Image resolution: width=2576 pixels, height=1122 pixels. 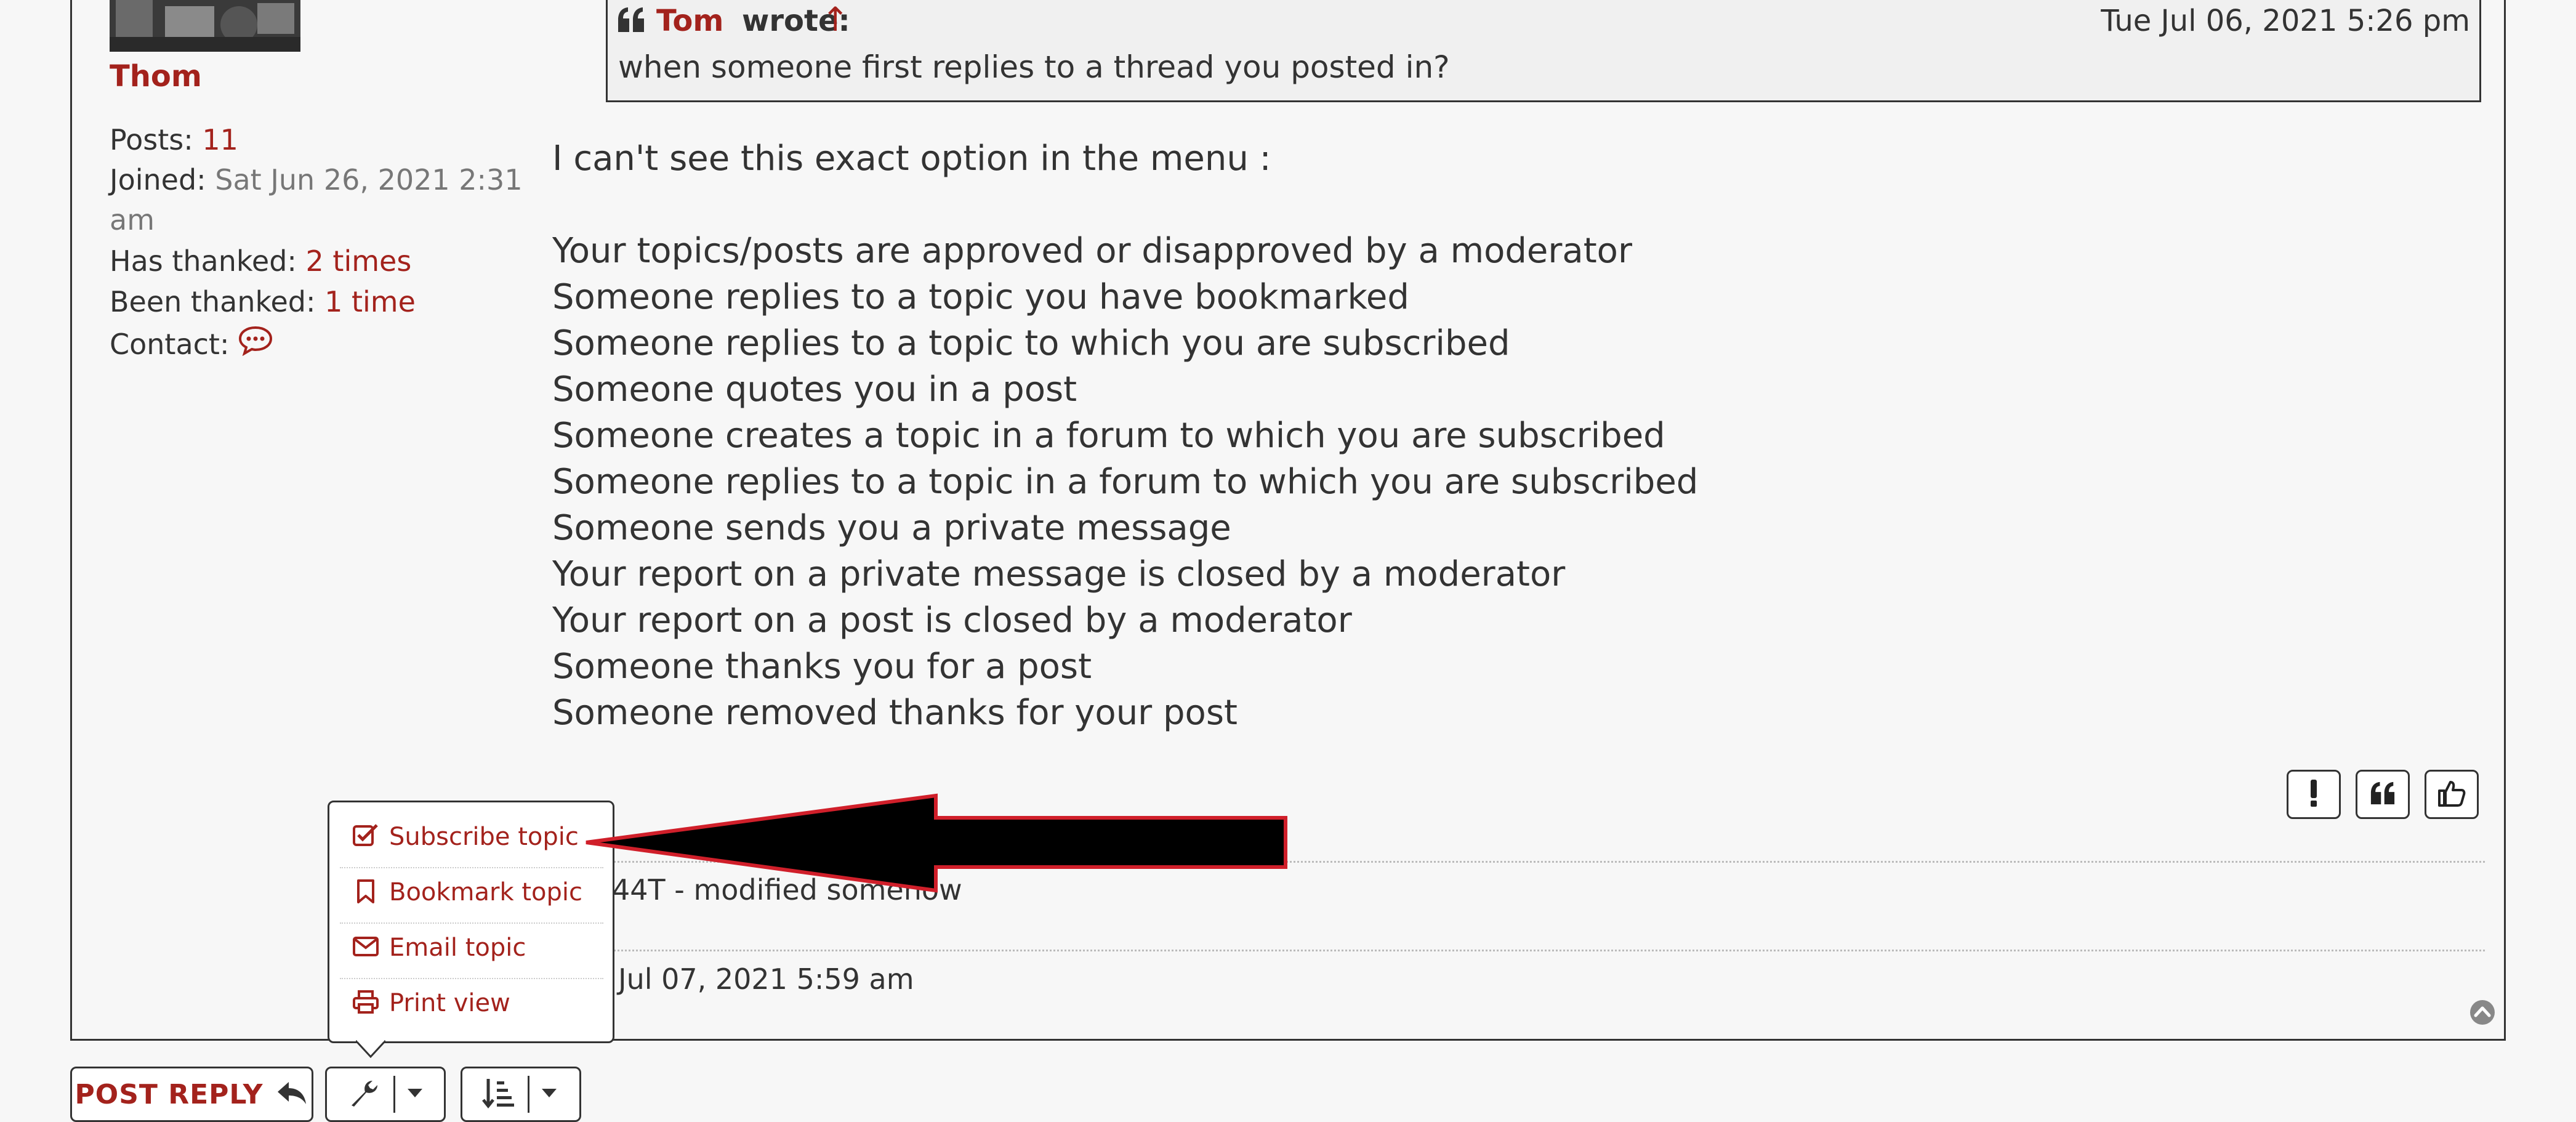 I want to click on email-topic-item: Email topic, so click(x=439, y=948).